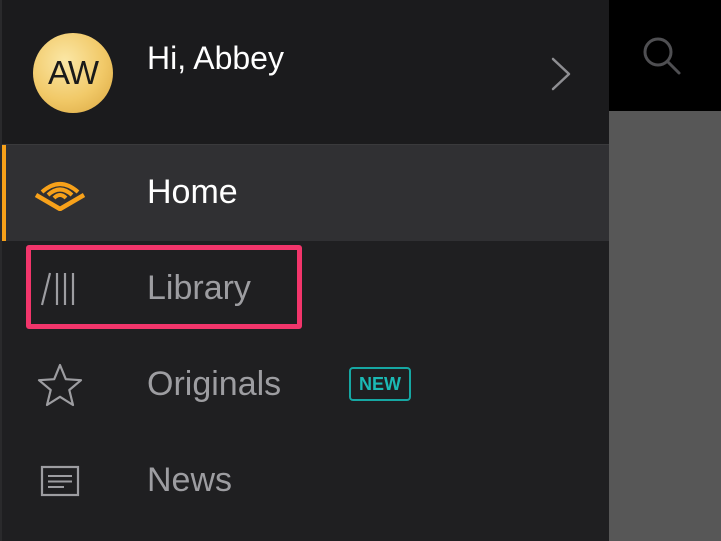 The height and width of the screenshot is (541, 721). I want to click on nav-label-originals: Originals, so click(214, 384).